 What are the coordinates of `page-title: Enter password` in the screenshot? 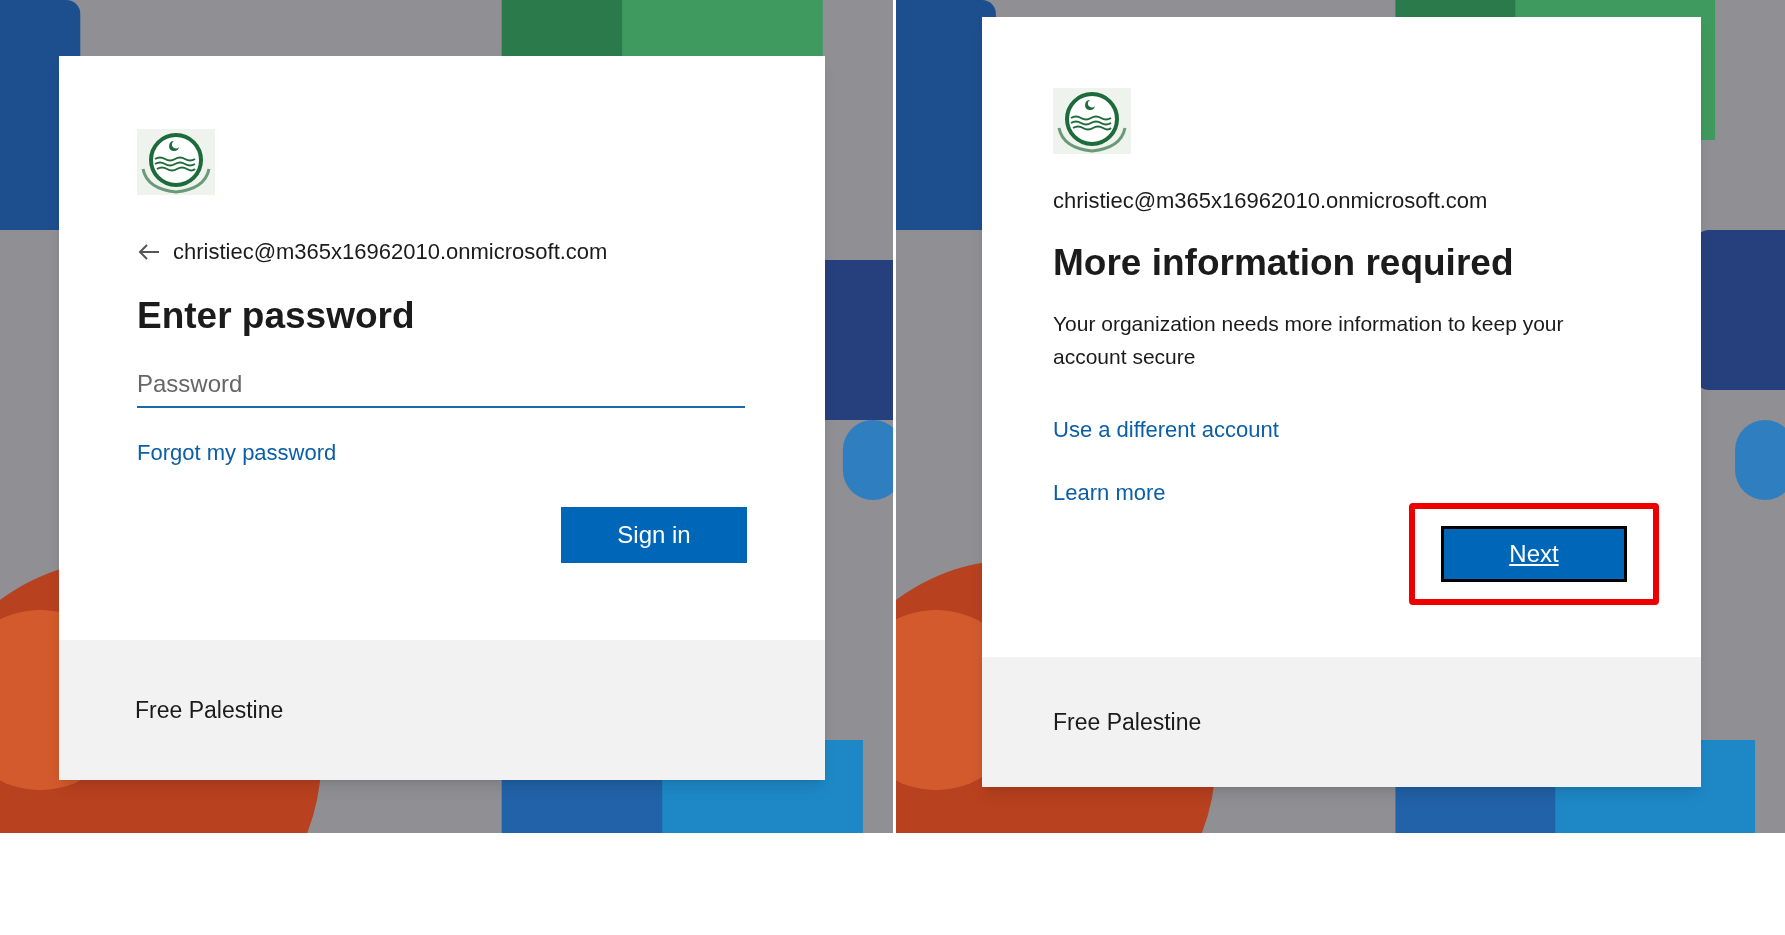 It's located at (276, 316).